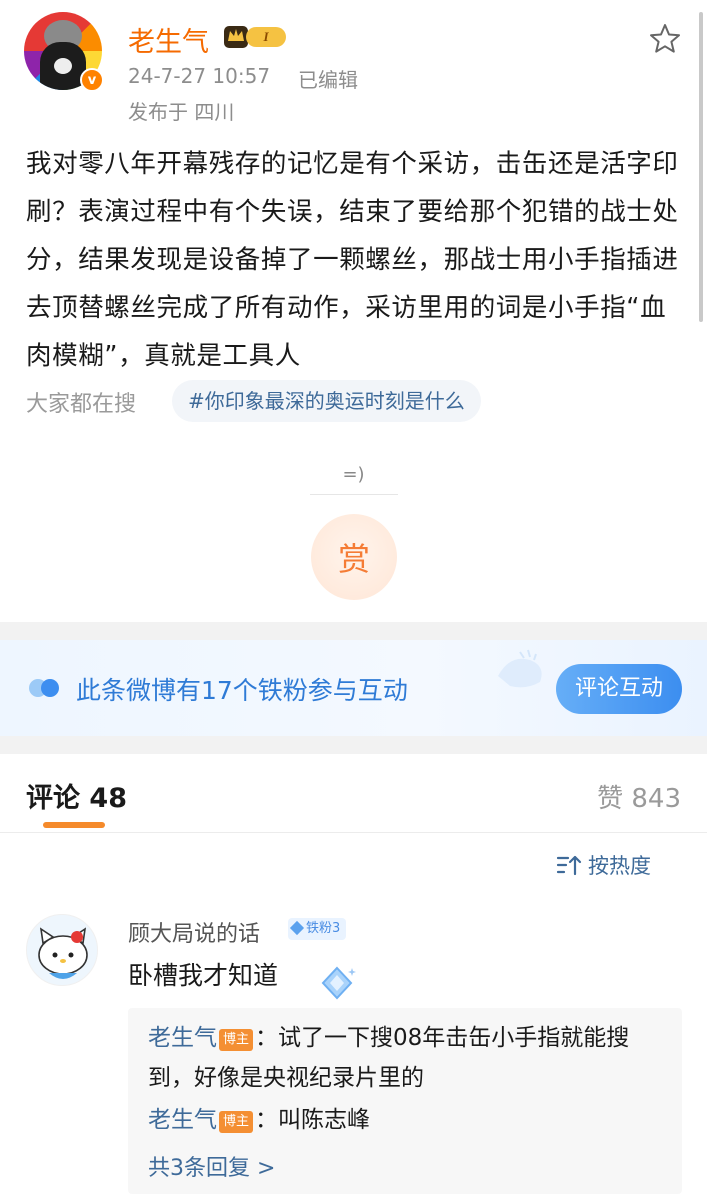  Describe the element at coordinates (199, 76) in the screenshot. I see `post-time: 24-7-27 10:57` at that location.